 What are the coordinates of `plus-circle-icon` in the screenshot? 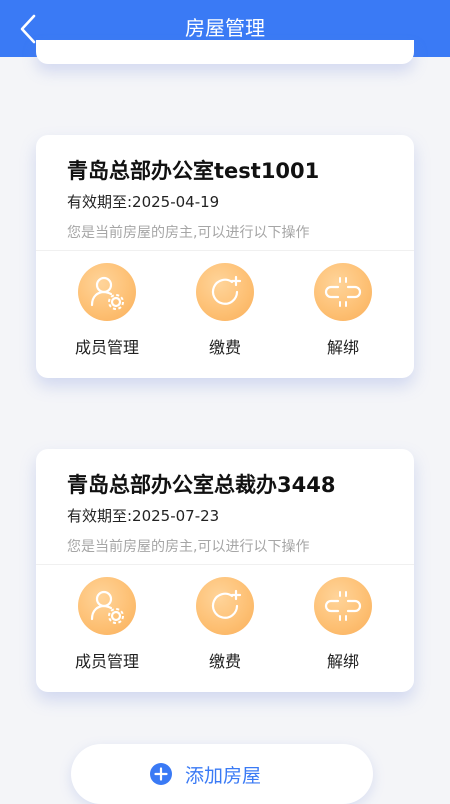 It's located at (161, 774).